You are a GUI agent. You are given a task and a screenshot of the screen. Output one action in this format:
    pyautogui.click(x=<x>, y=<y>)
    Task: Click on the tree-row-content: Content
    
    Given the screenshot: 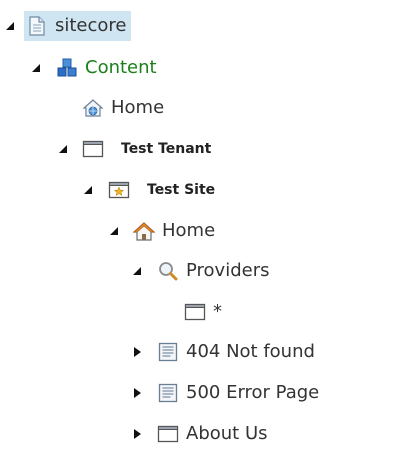 What is the action you would take?
    pyautogui.click(x=204, y=68)
    